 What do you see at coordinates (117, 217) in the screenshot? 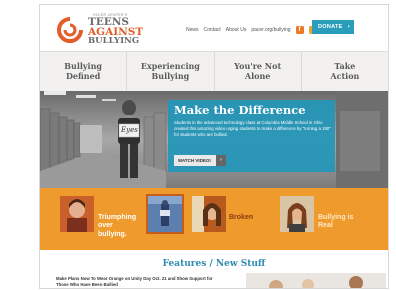
I see `band-label-line1: Triumphing` at bounding box center [117, 217].